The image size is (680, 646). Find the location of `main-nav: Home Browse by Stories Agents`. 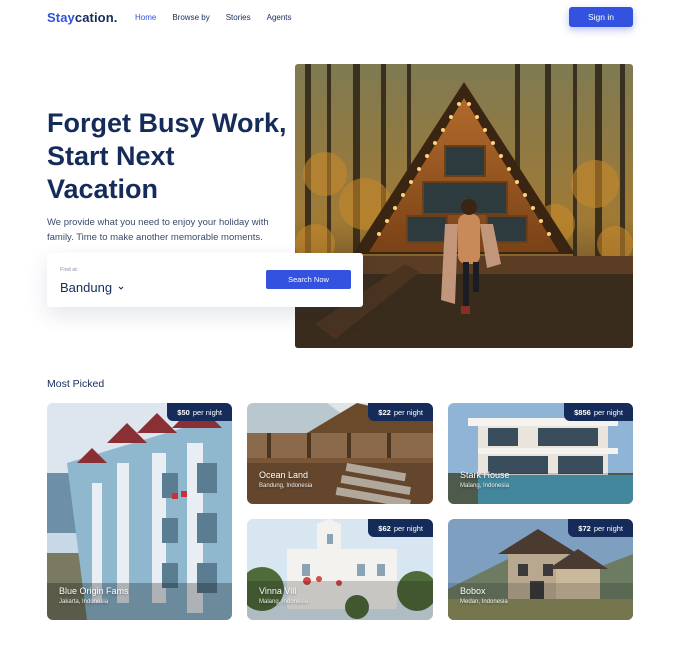

main-nav: Home Browse by Stories Agents is located at coordinates (221, 17).